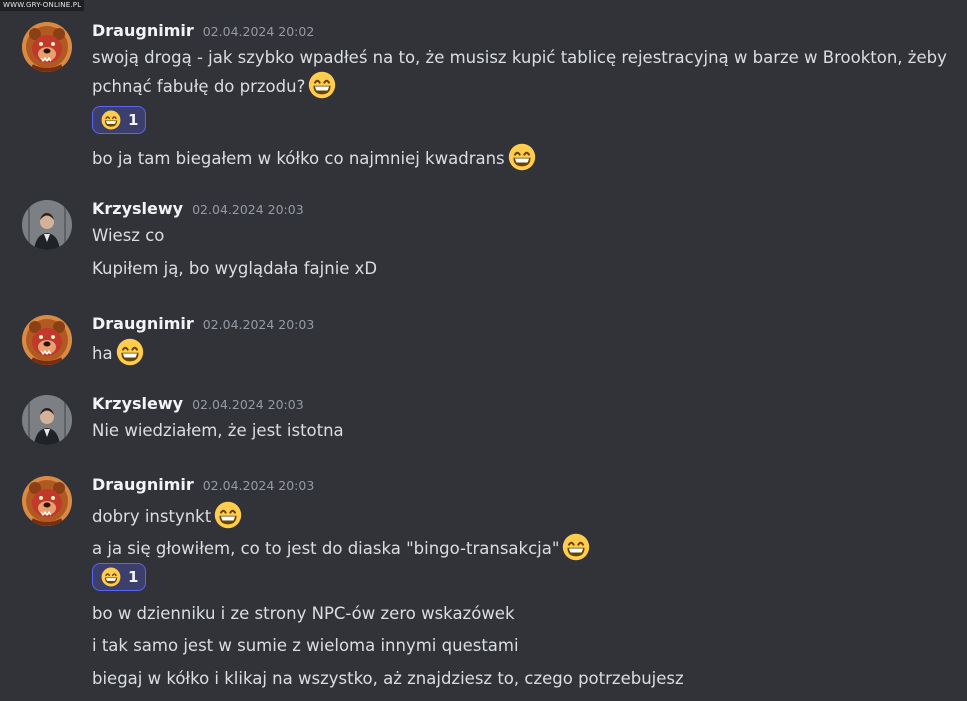  I want to click on message-header: Draugnimir 02.04.2024 20:02, so click(203, 31).